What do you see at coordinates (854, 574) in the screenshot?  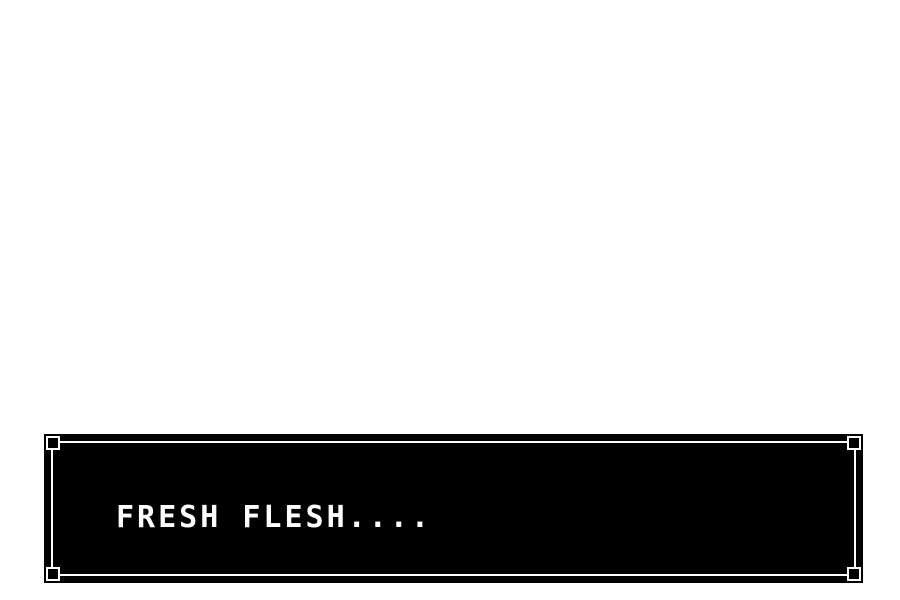 I see `corner-ornament-bottom-right` at bounding box center [854, 574].